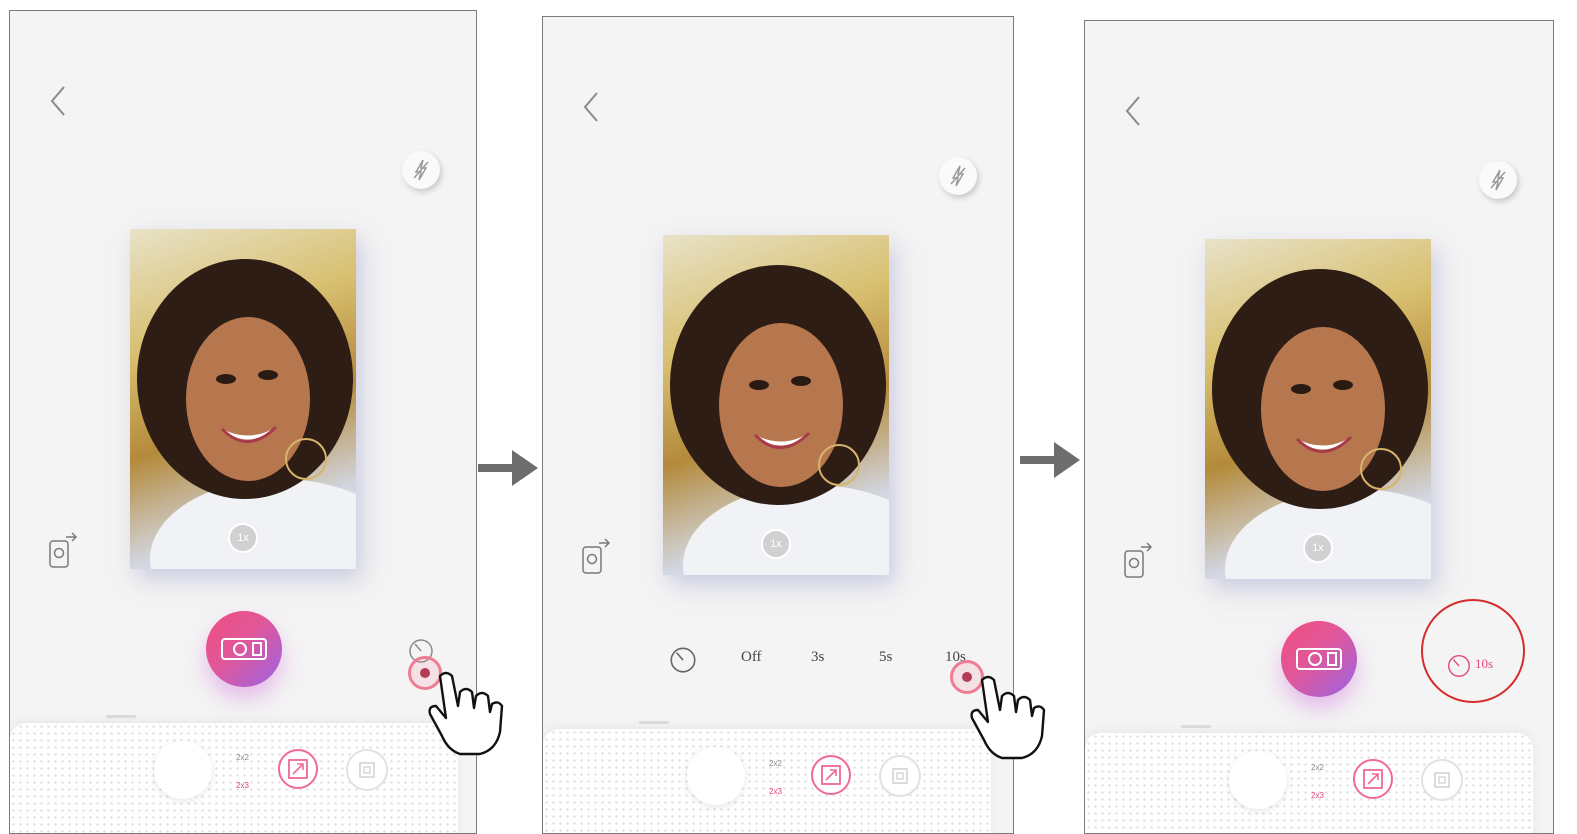  What do you see at coordinates (885, 657) in the screenshot?
I see `timer-option-5s: 5s` at bounding box center [885, 657].